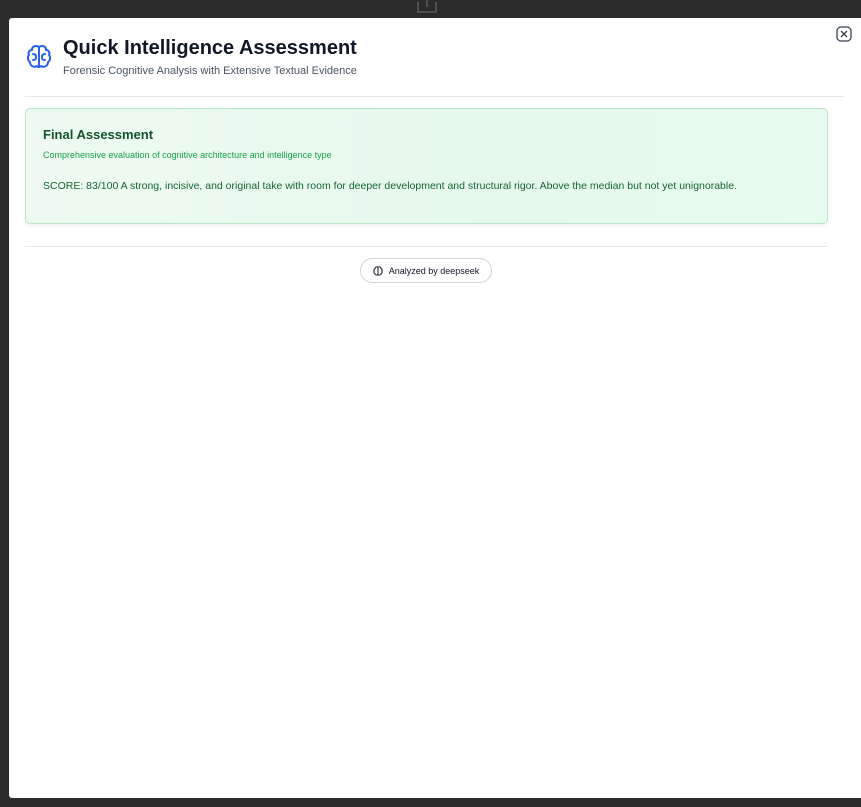 The width and height of the screenshot is (861, 807). I want to click on analyzed-by-badge: Analyzed by deepseek, so click(426, 270).